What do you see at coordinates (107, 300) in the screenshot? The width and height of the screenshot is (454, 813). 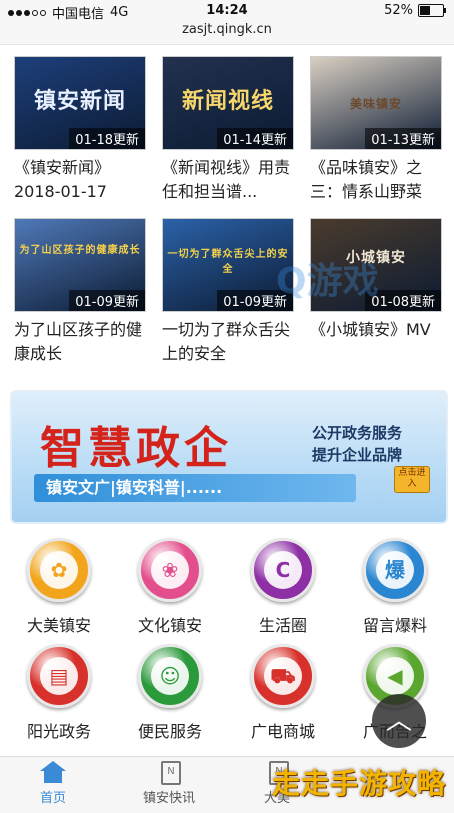 I see `update-badge: 01-09更新` at bounding box center [107, 300].